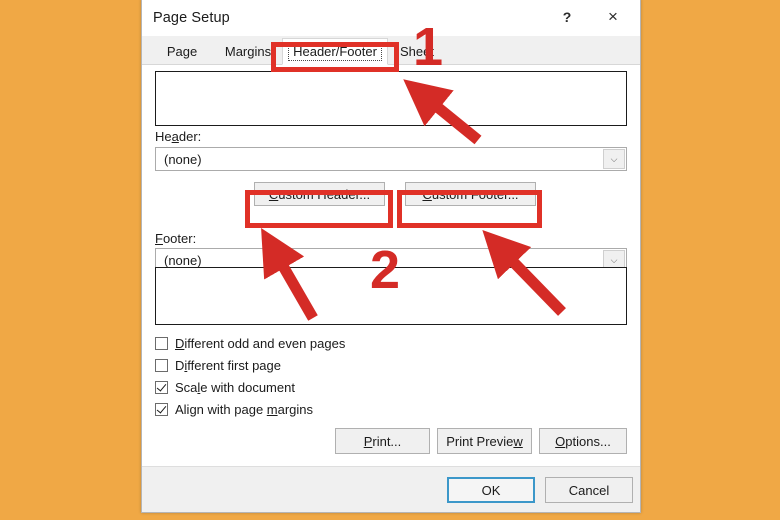  What do you see at coordinates (260, 343) in the screenshot?
I see `checkbox-label: Different odd and even pages` at bounding box center [260, 343].